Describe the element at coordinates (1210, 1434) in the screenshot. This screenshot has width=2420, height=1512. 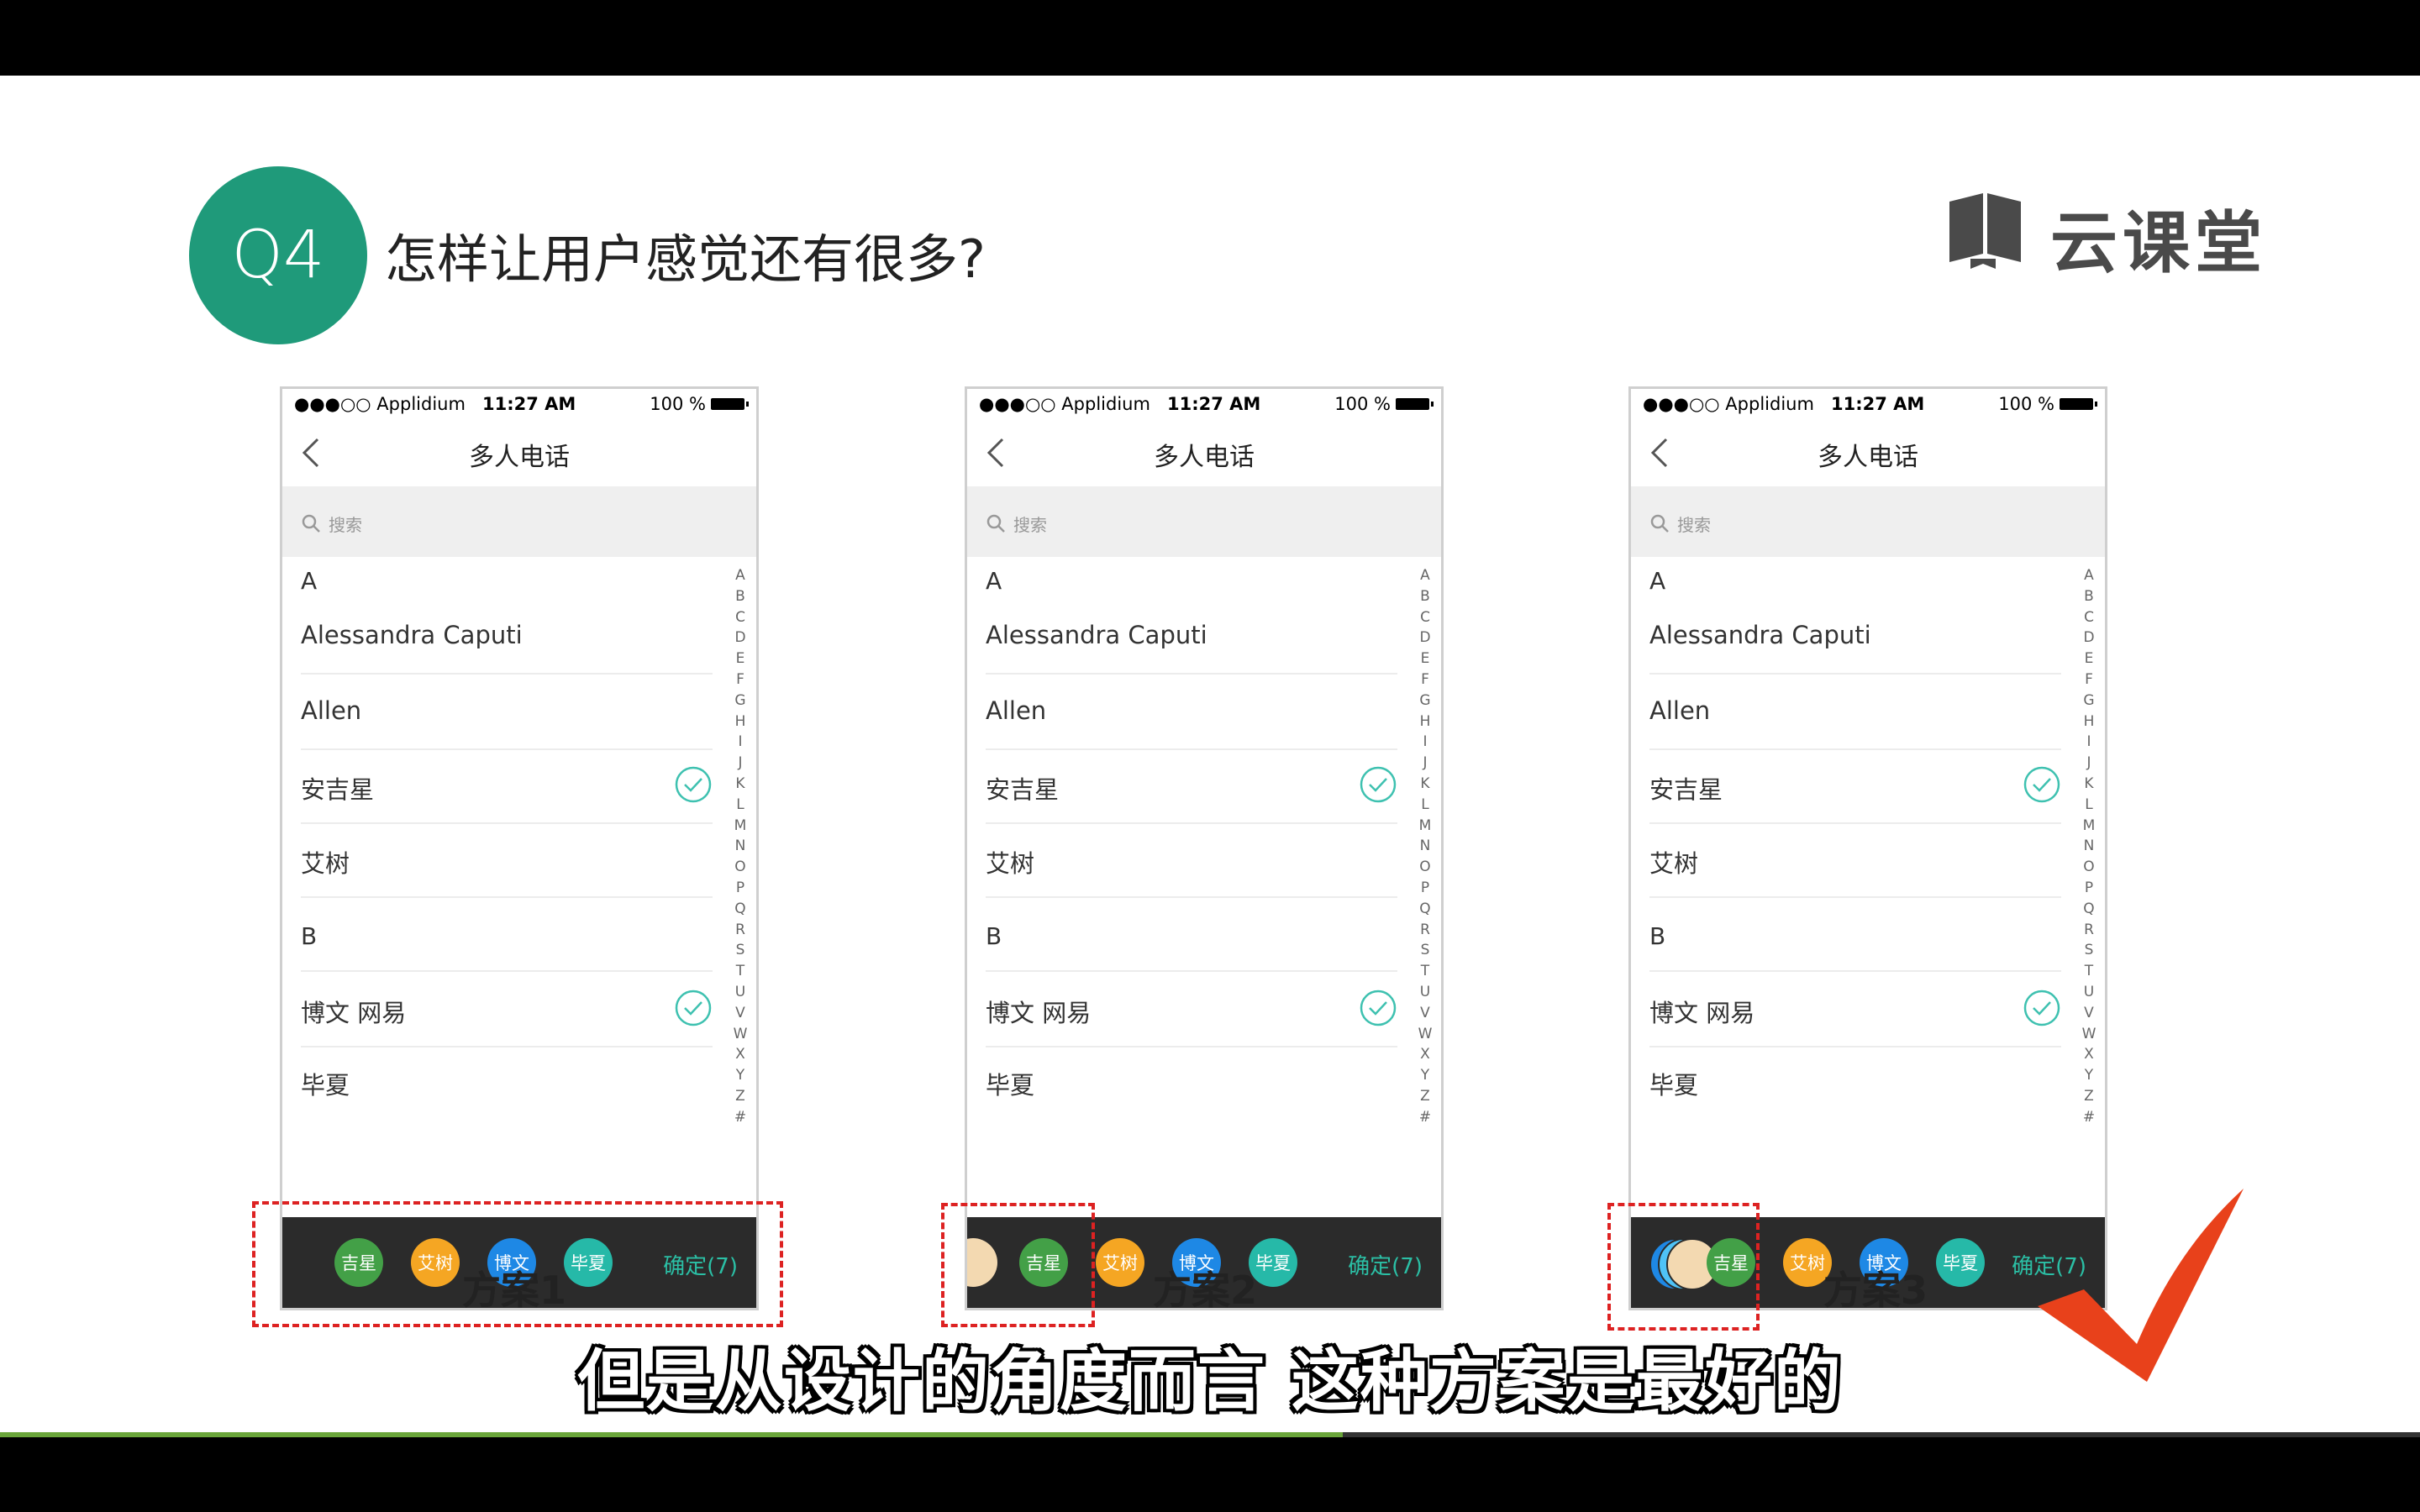
I see `video-progress-bar` at that location.